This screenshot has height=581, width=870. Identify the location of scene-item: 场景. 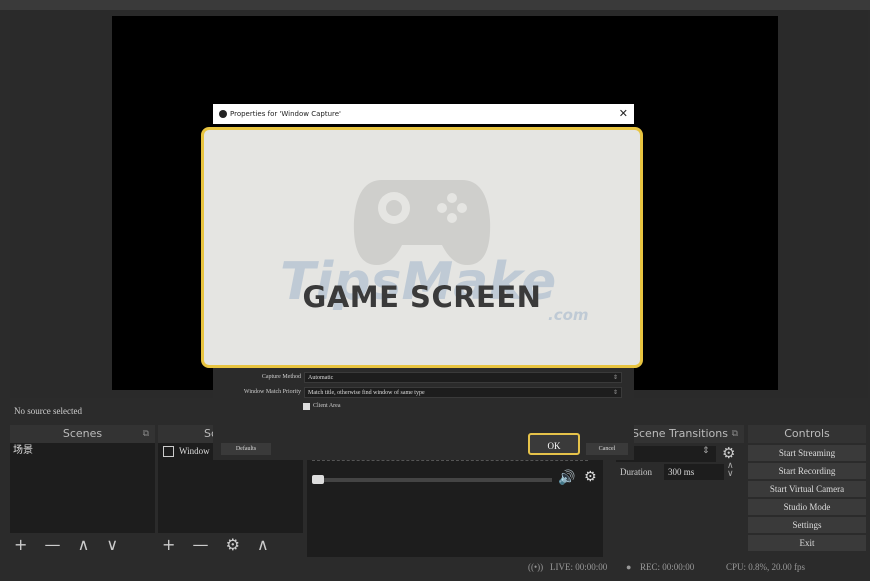
(82, 451).